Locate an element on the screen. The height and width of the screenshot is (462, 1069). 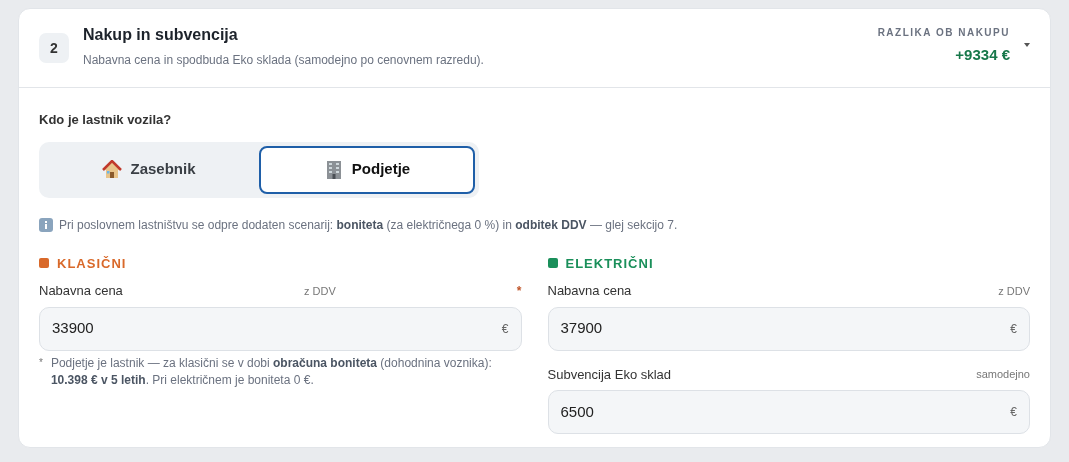
house-icon is located at coordinates (112, 169).